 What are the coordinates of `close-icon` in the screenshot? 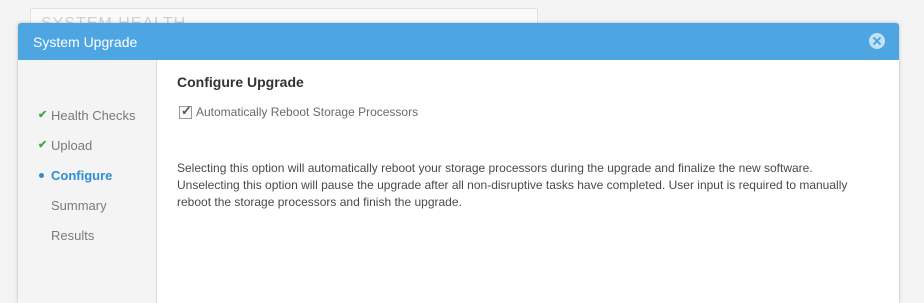 It's located at (877, 41).